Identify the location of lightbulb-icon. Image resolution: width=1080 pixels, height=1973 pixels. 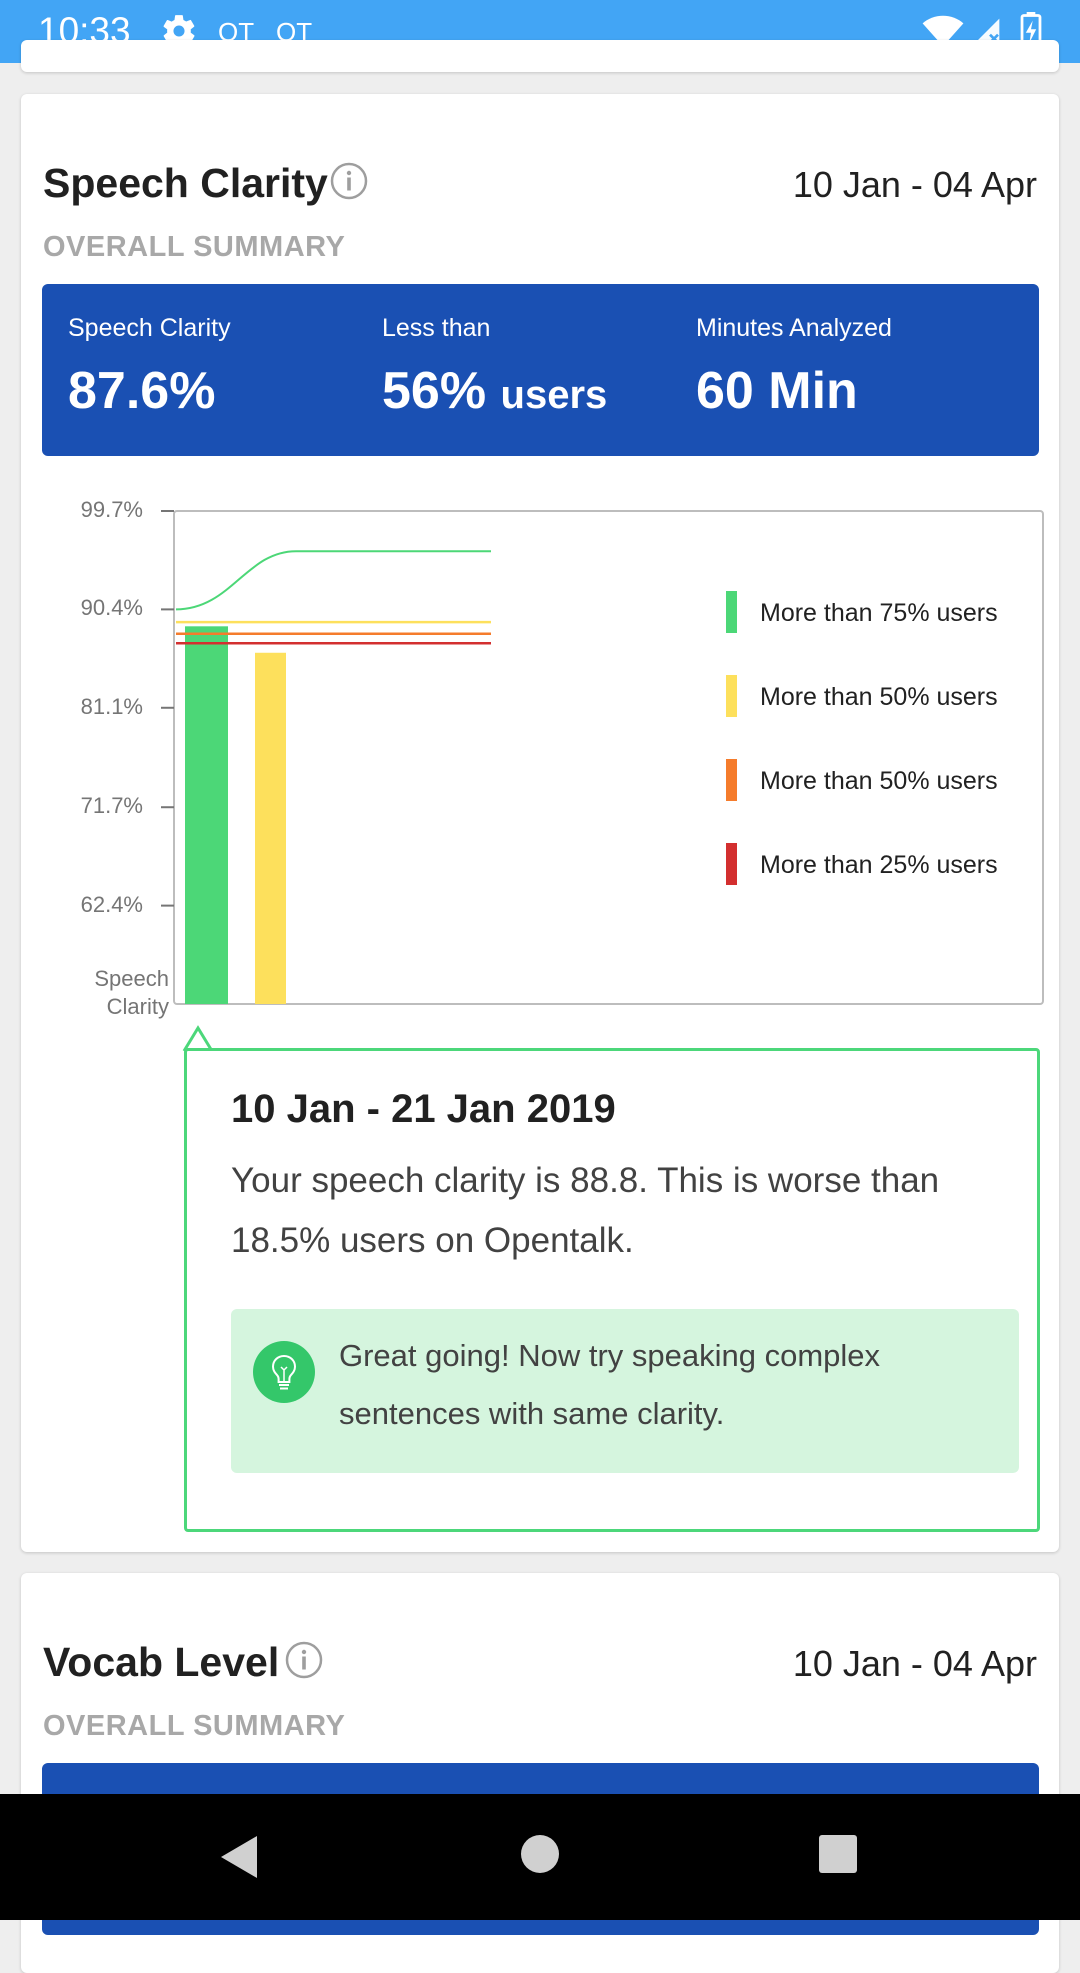
(284, 1372).